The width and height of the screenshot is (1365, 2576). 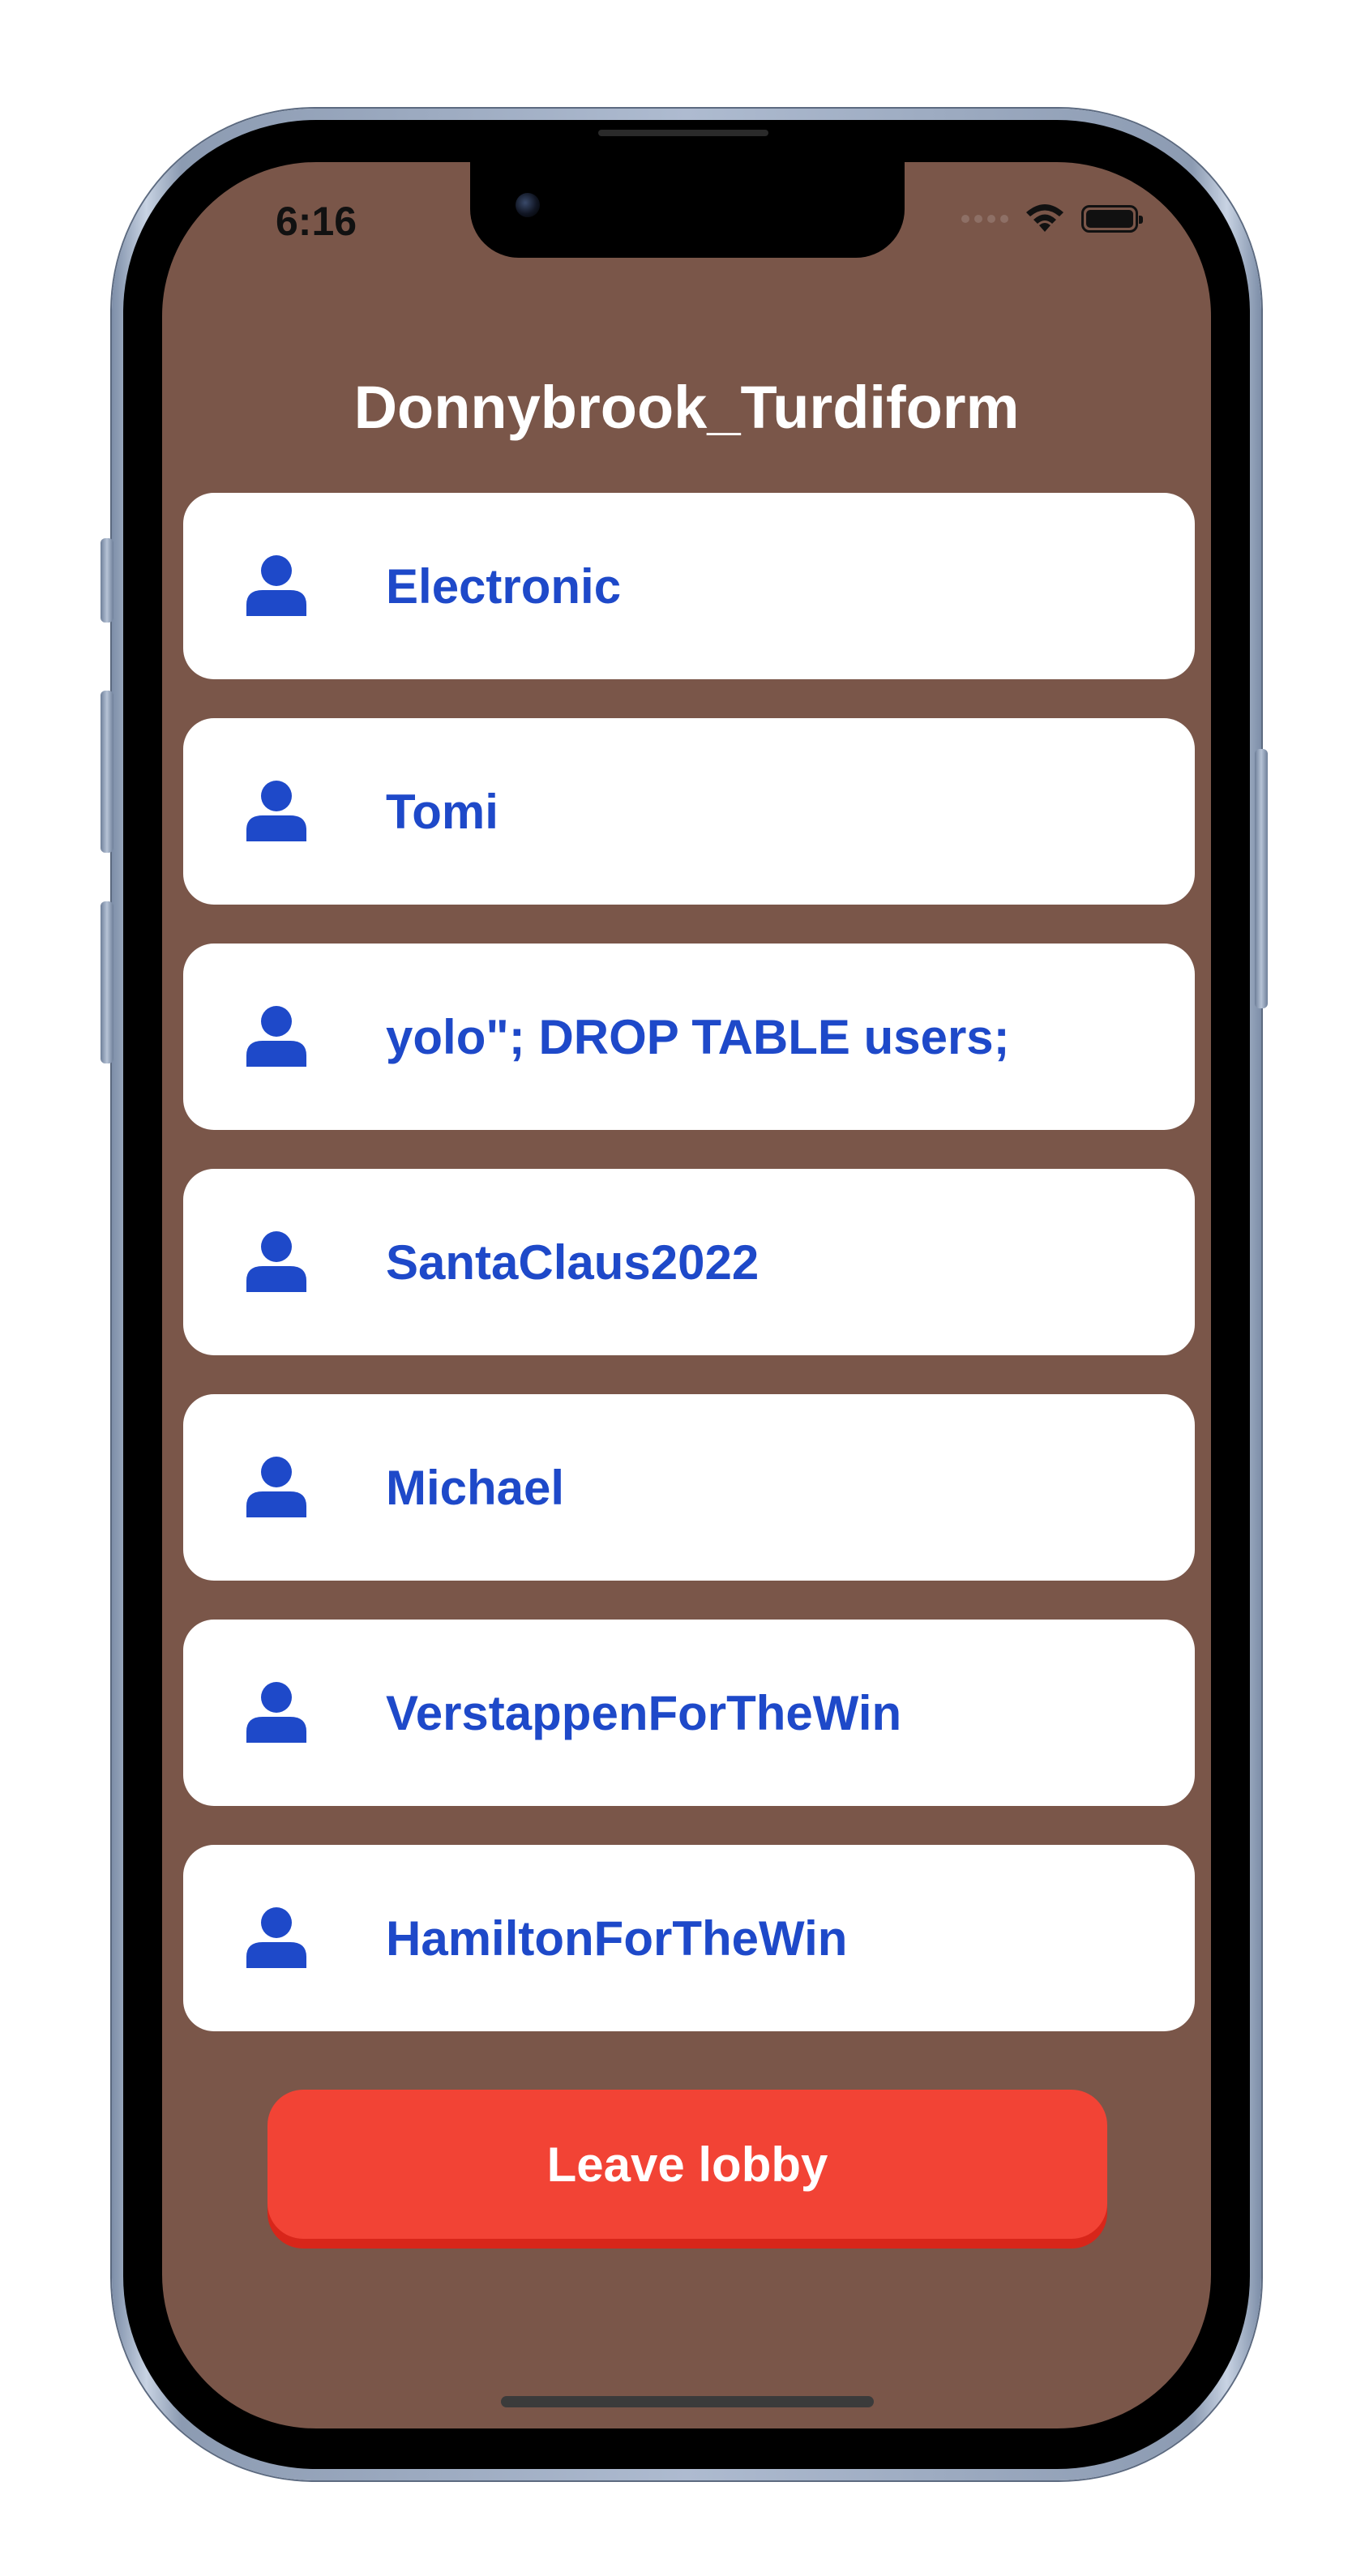 What do you see at coordinates (107, 982) in the screenshot?
I see `volume-down-button` at bounding box center [107, 982].